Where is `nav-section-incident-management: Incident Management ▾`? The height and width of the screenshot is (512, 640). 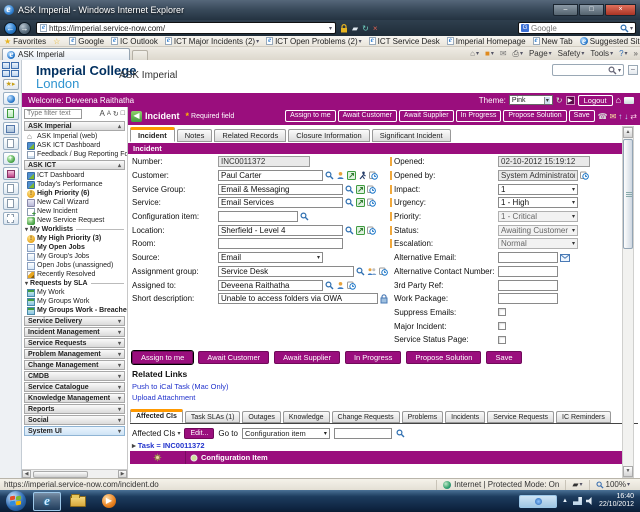 nav-section-incident-management: Incident Management ▾ is located at coordinates (74, 332).